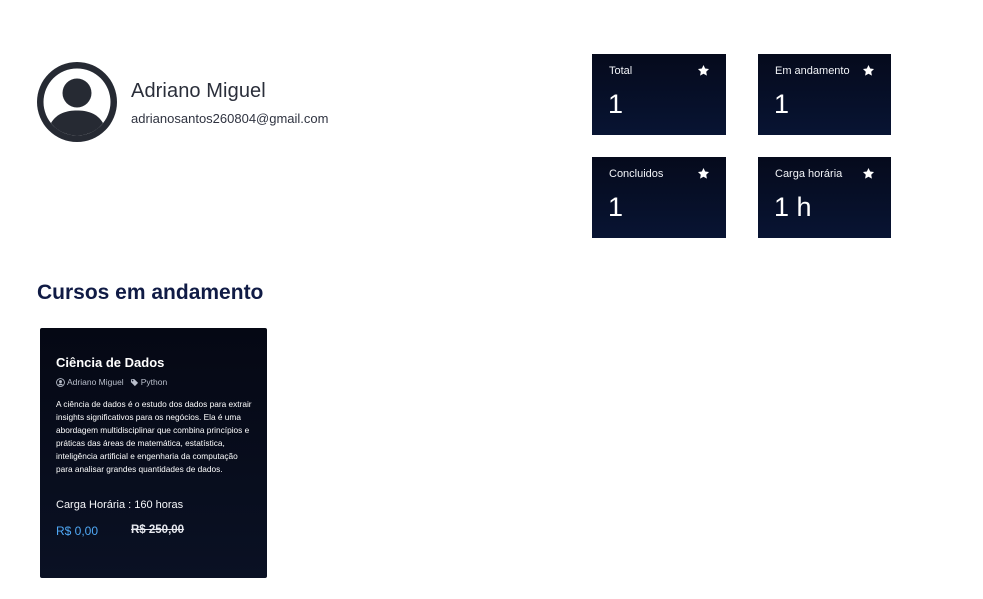 This screenshot has height=599, width=983. I want to click on course-author: Adriano Miguel, so click(90, 382).